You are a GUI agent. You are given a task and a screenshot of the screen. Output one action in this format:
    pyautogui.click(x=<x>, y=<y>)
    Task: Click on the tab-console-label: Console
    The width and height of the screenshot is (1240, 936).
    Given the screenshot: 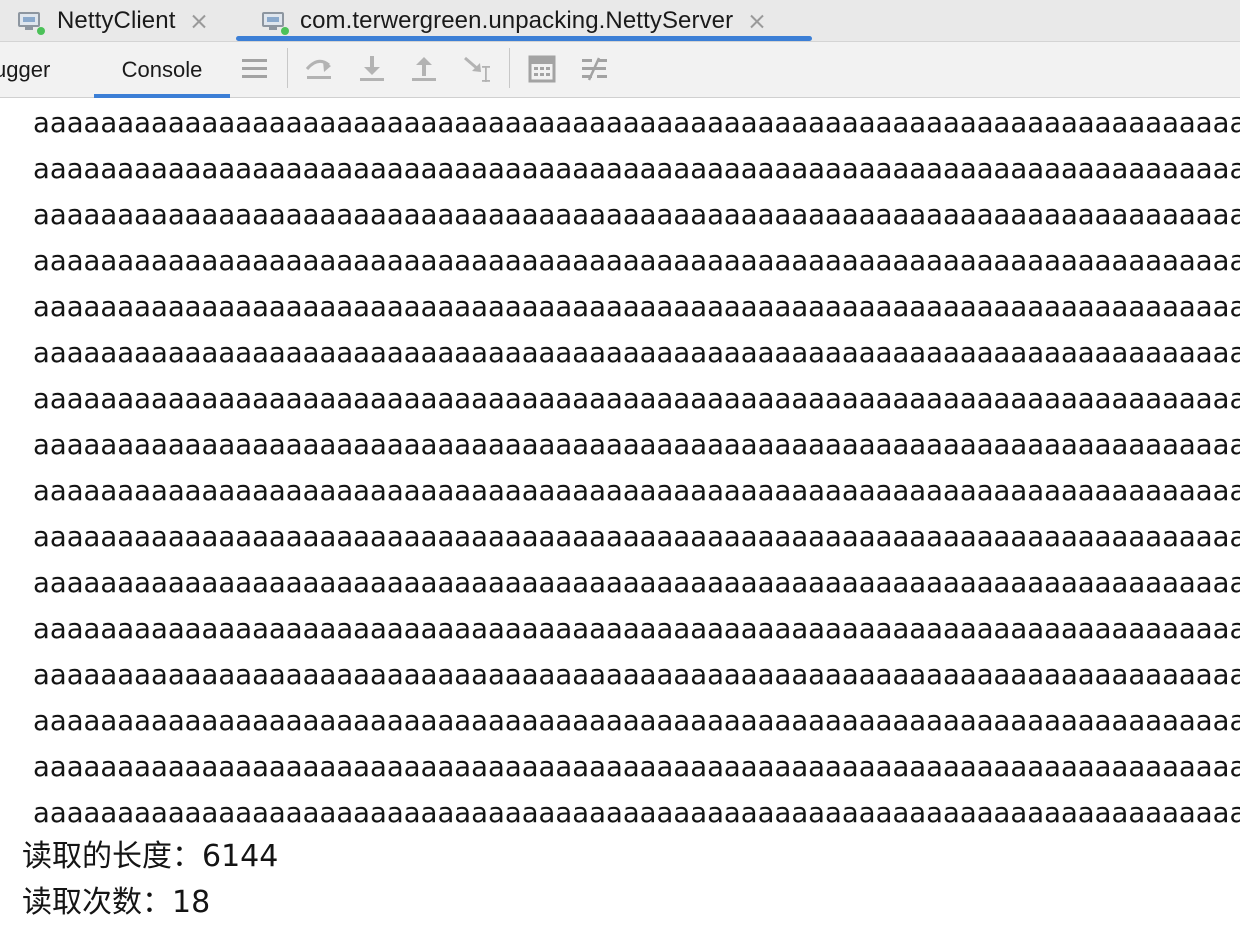 What is the action you would take?
    pyautogui.click(x=162, y=69)
    